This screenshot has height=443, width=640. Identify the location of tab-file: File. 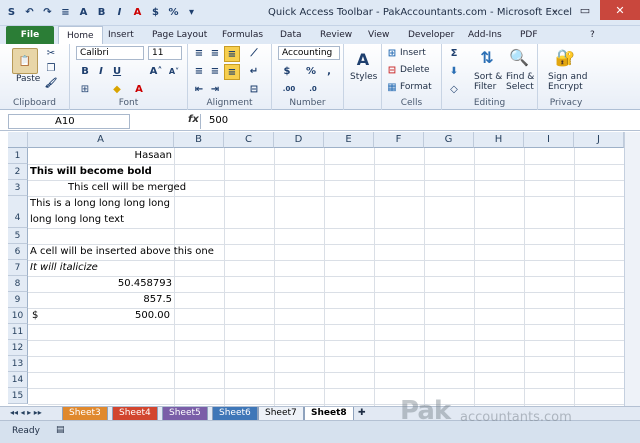
(30, 35).